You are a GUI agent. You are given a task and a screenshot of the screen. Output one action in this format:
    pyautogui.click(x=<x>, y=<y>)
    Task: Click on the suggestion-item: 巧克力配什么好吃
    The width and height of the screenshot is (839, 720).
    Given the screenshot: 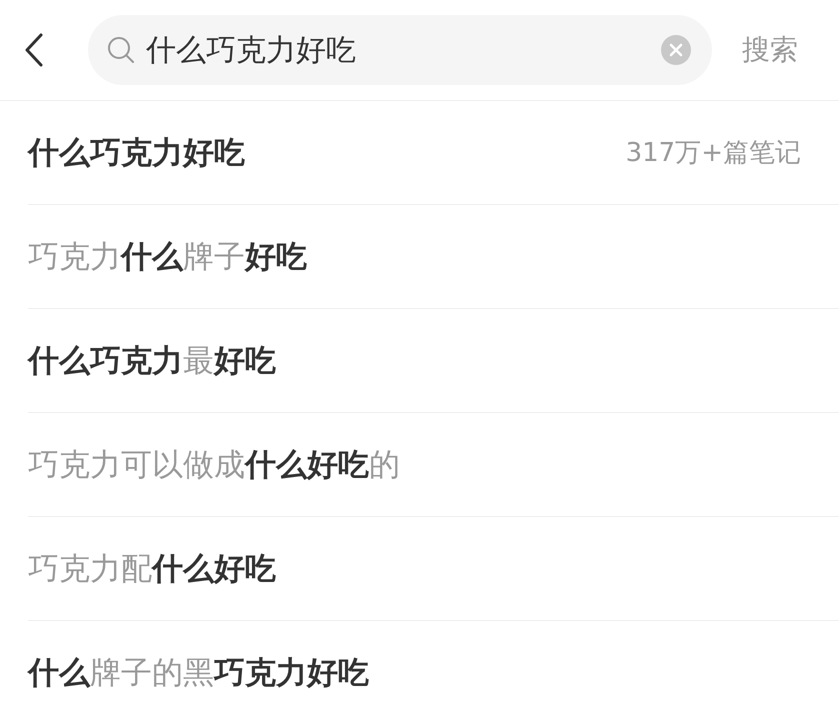 What is the action you would take?
    pyautogui.click(x=152, y=569)
    